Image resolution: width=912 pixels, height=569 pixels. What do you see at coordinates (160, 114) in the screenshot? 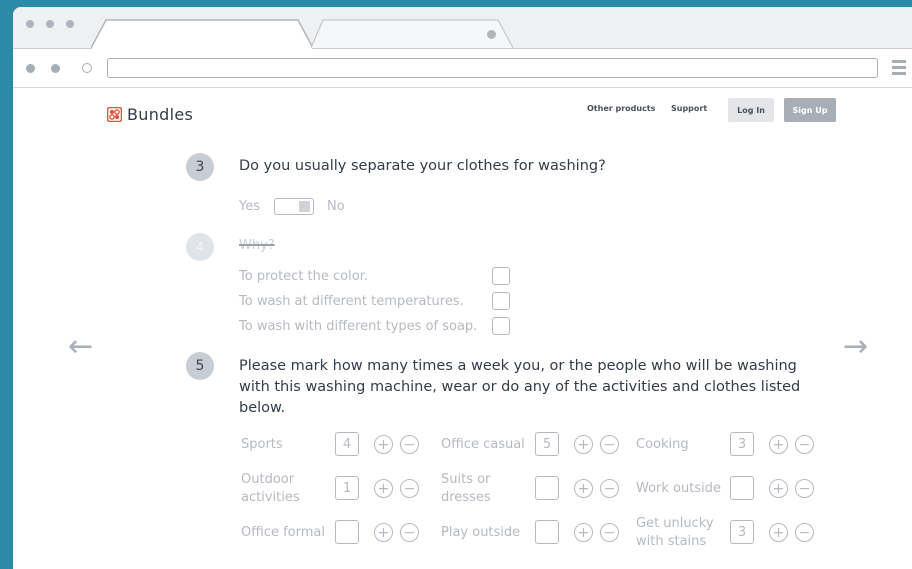
I see `brand-name: Bundles` at bounding box center [160, 114].